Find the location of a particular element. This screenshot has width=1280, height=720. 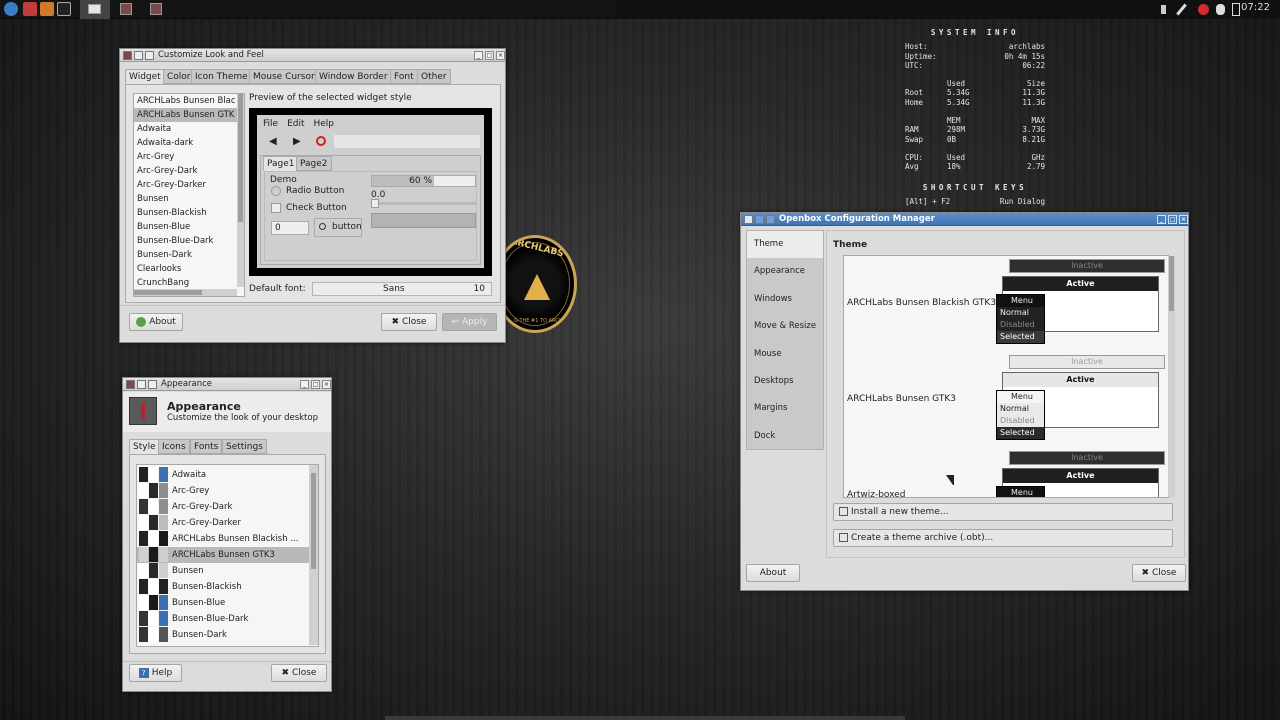

sidebar-item-dock: Dock is located at coordinates (785, 436).